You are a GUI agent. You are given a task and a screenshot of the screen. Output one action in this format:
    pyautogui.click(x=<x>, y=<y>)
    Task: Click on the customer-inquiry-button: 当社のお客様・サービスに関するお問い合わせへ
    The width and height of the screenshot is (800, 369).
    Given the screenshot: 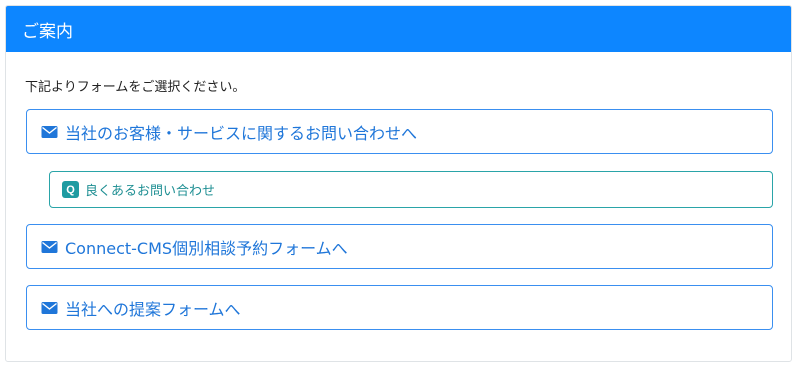 What is the action you would take?
    pyautogui.click(x=399, y=131)
    